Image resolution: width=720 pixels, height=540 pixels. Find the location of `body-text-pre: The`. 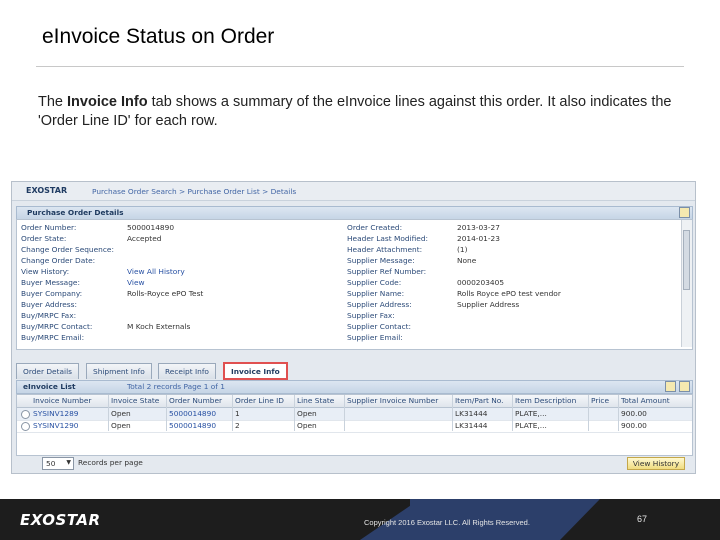

body-text-pre: The is located at coordinates (53, 102).